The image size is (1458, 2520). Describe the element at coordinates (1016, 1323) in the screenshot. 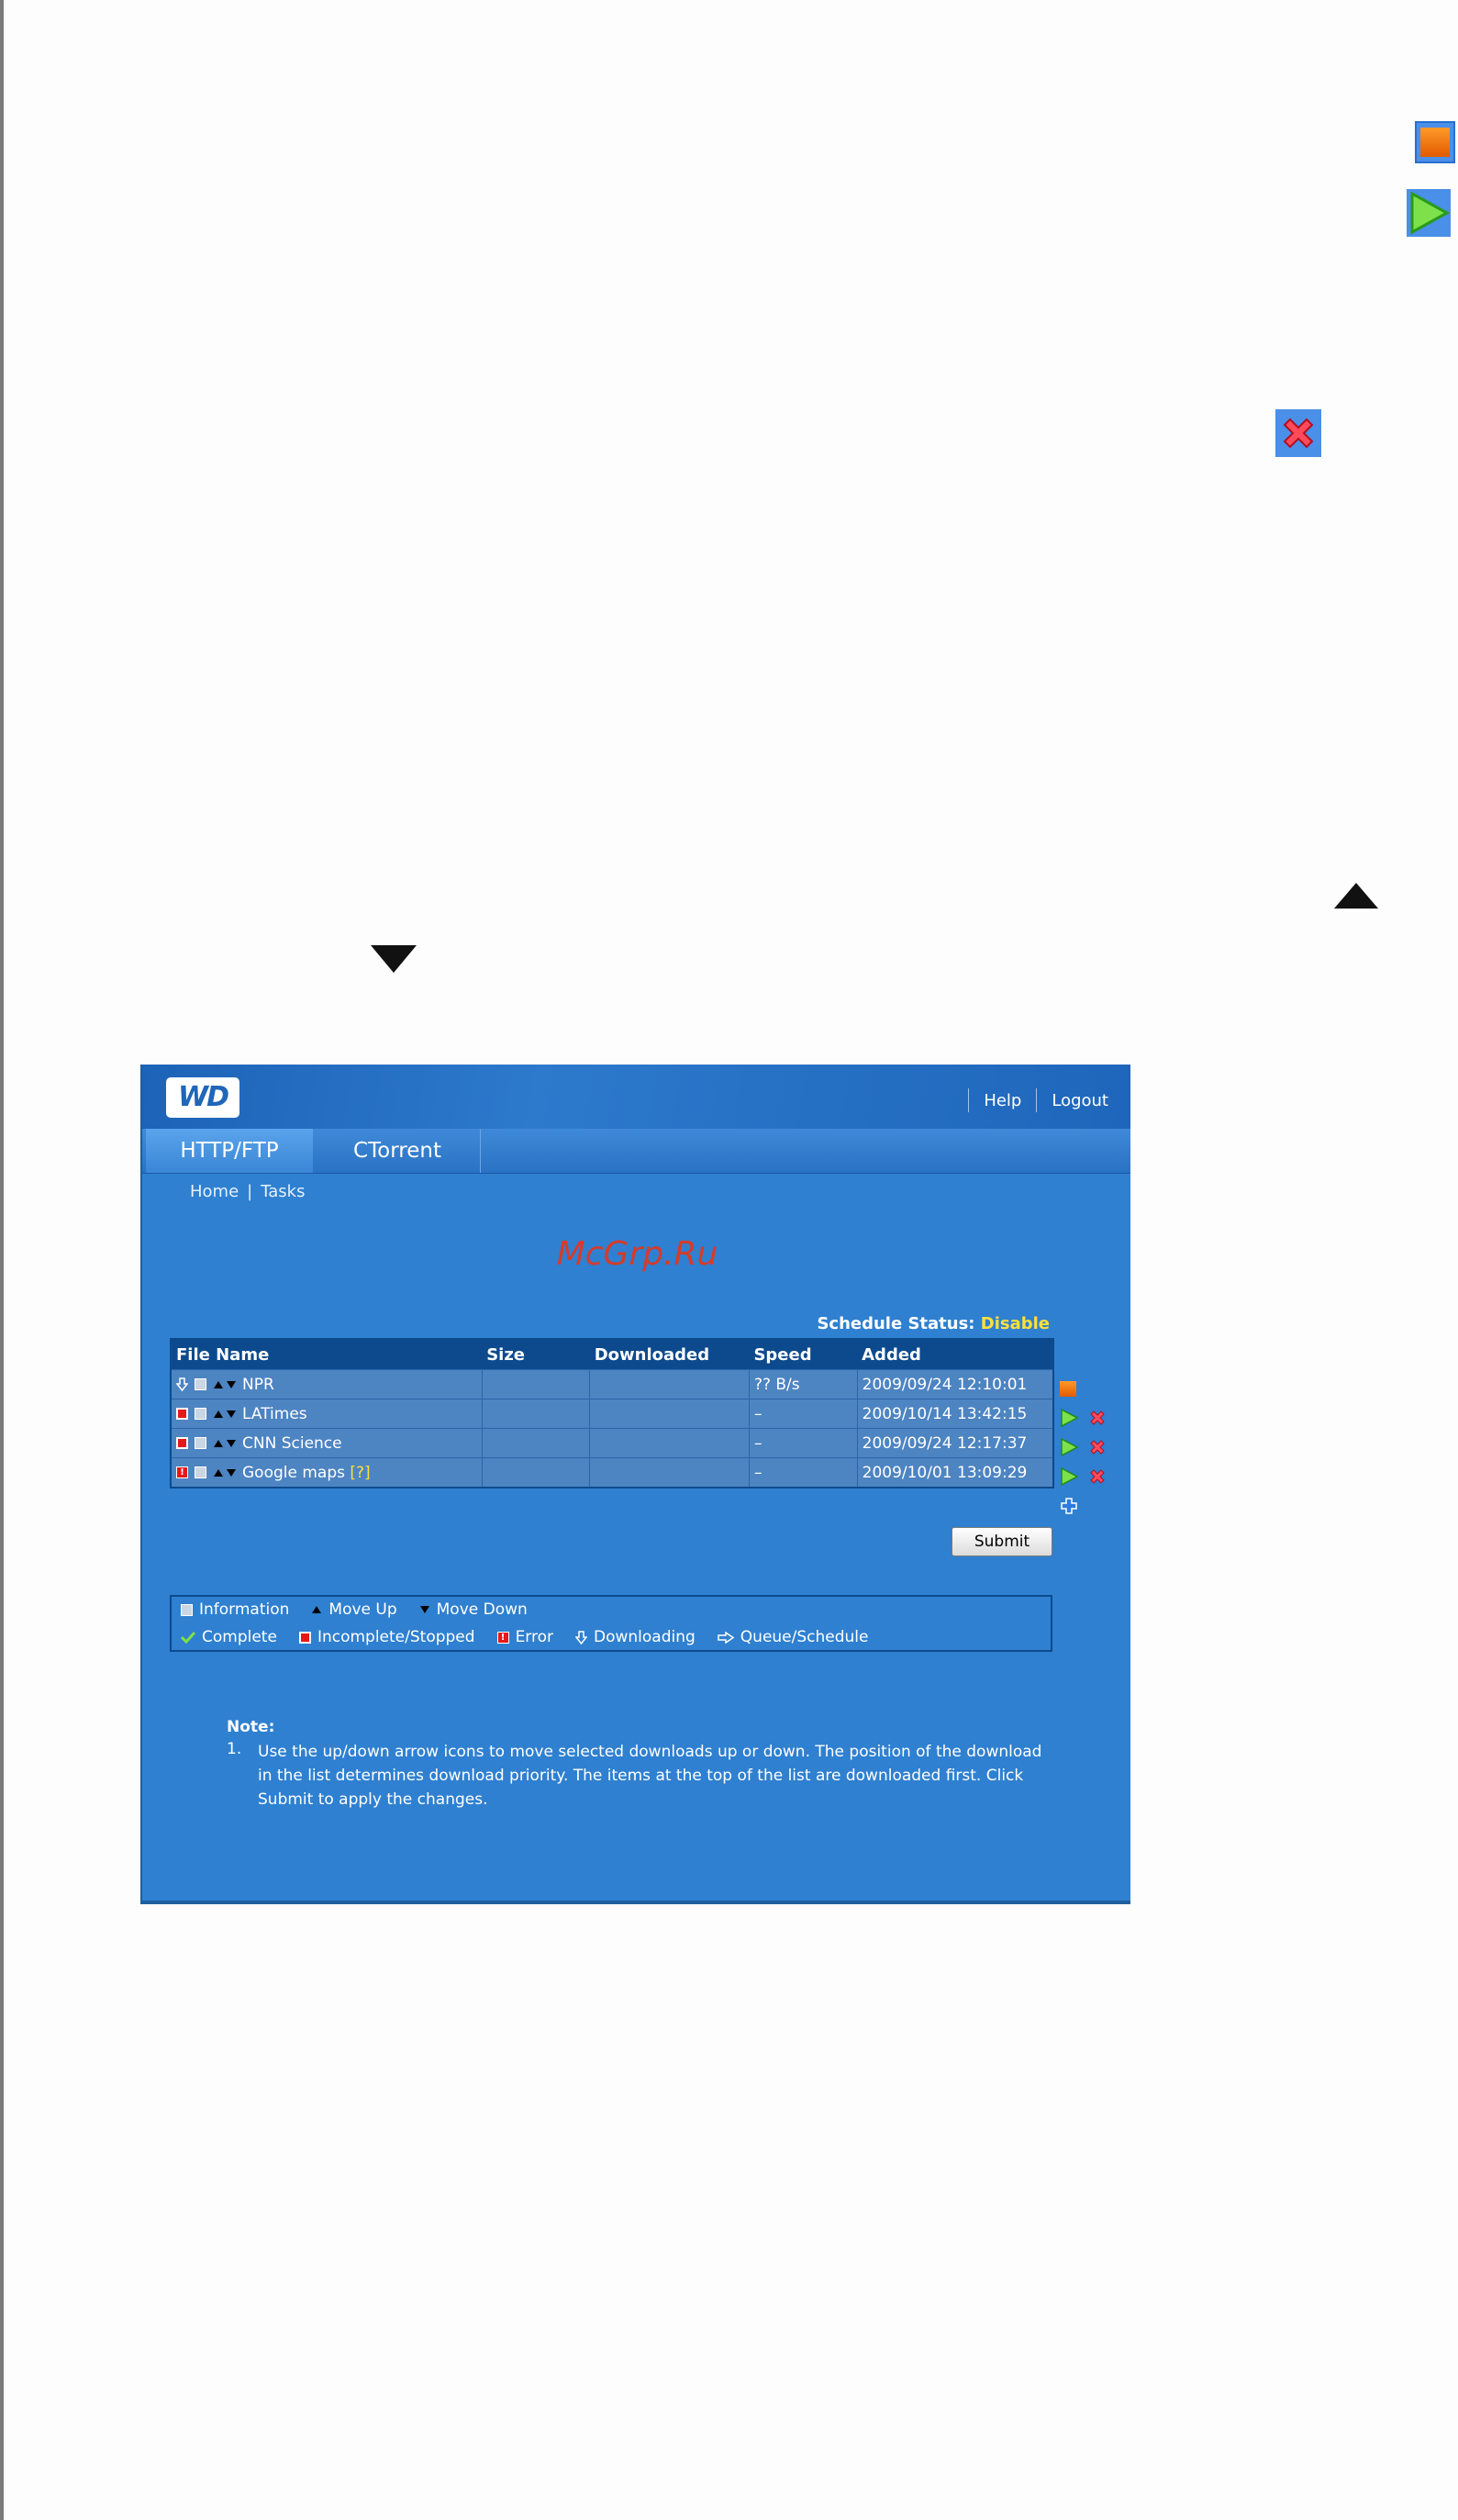

I see `schedule-status-value: Disable` at that location.